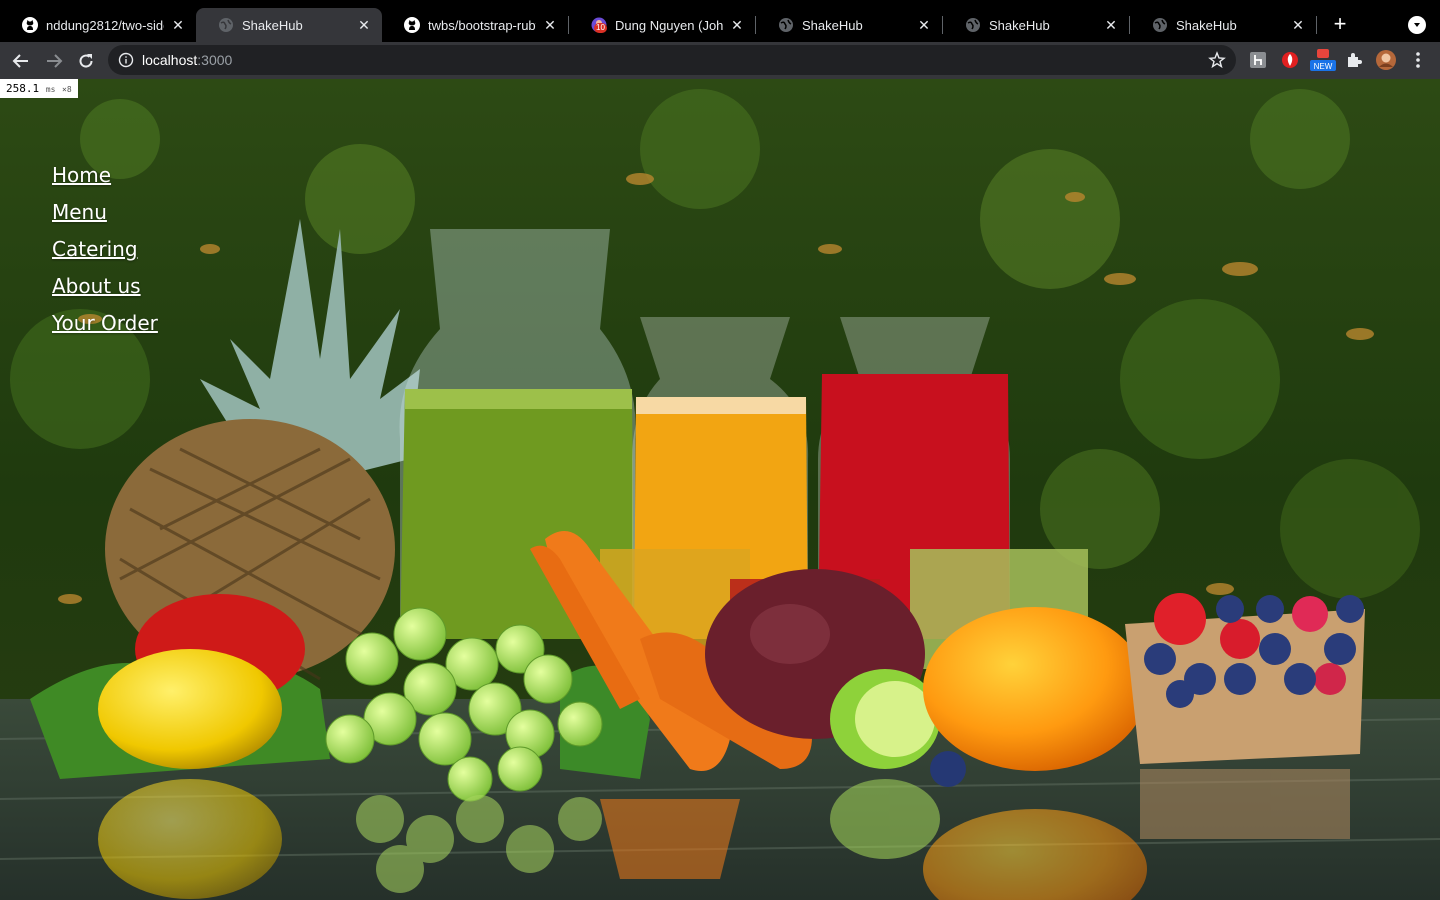 This screenshot has height=900, width=1440. What do you see at coordinates (105, 177) in the screenshot?
I see `nav-link-home: Home` at bounding box center [105, 177].